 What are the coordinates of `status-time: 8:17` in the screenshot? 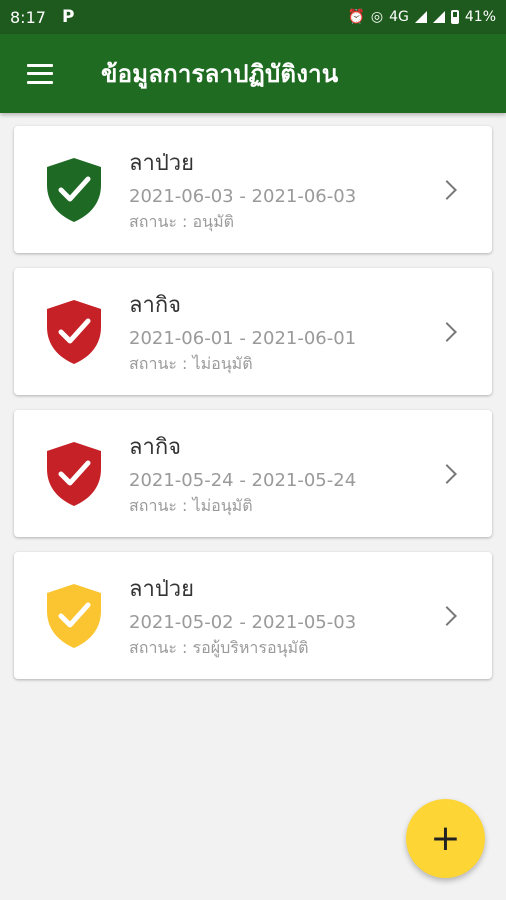 It's located at (28, 17).